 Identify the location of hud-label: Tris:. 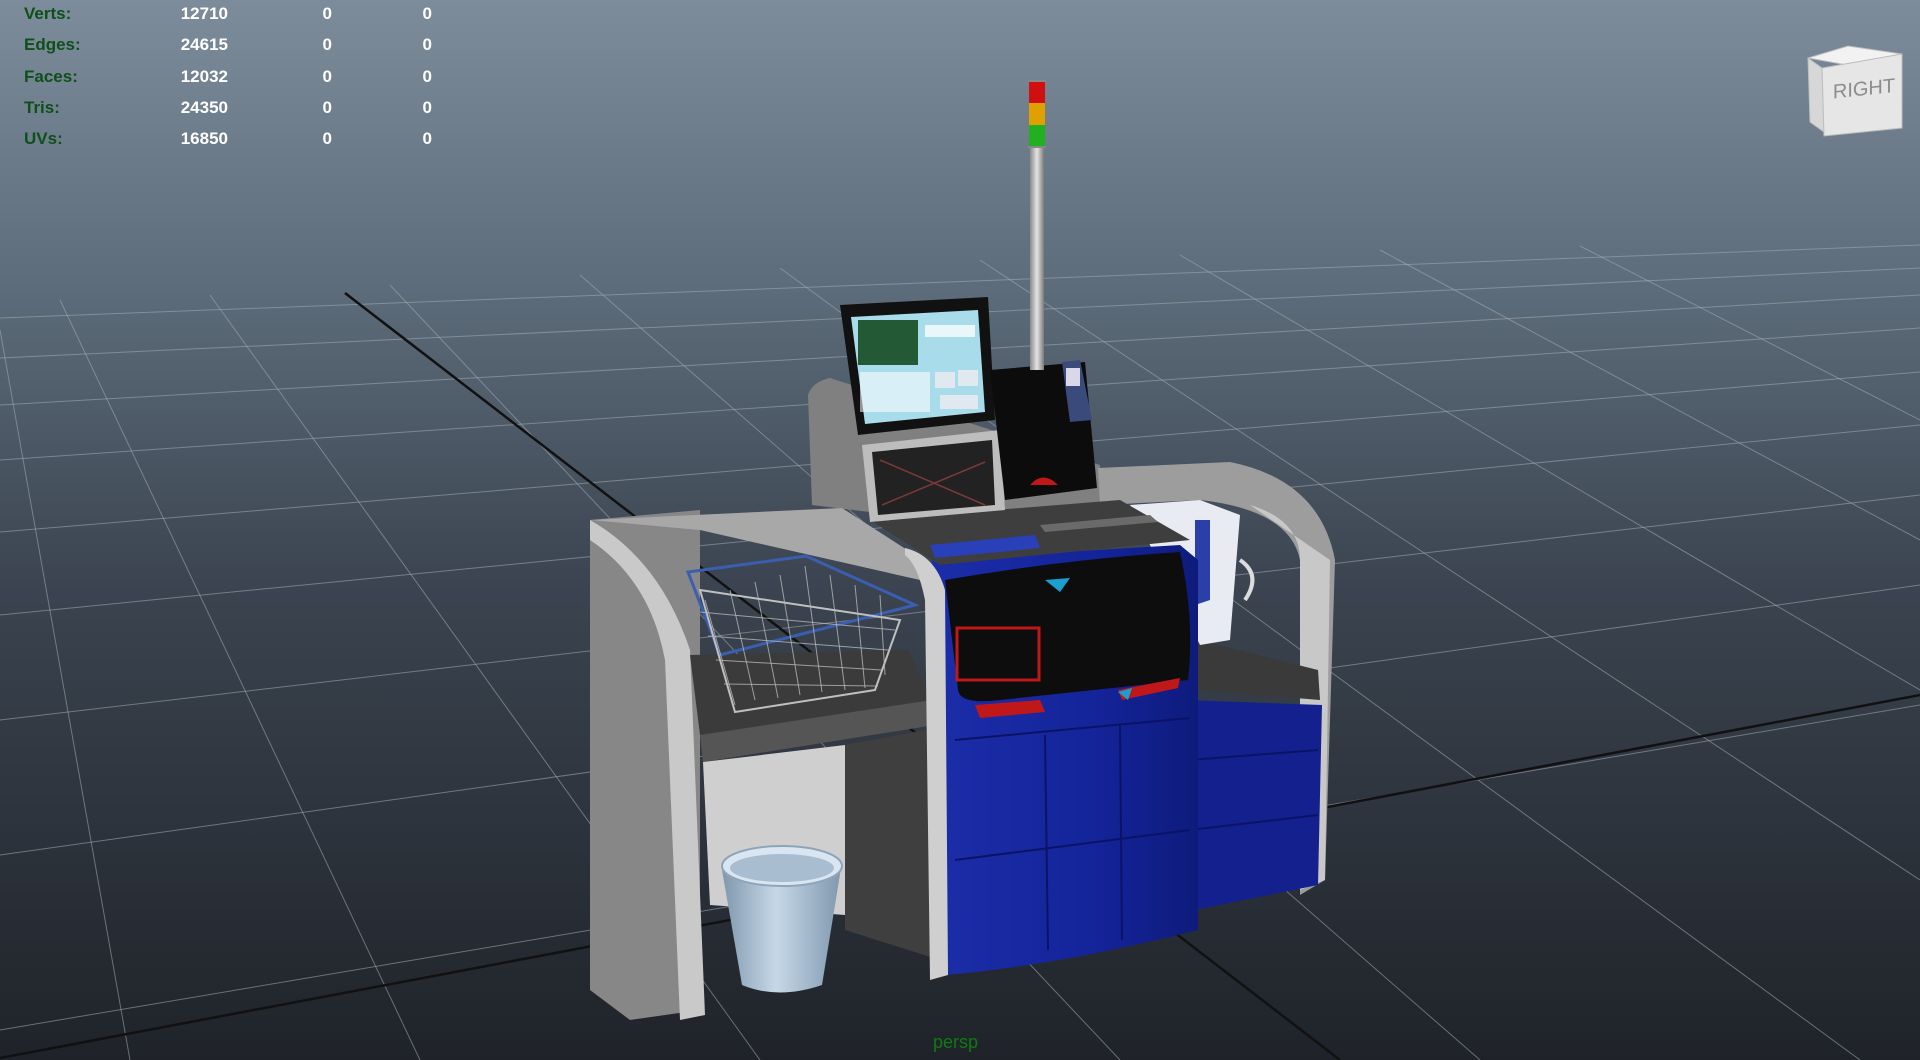
(42, 107).